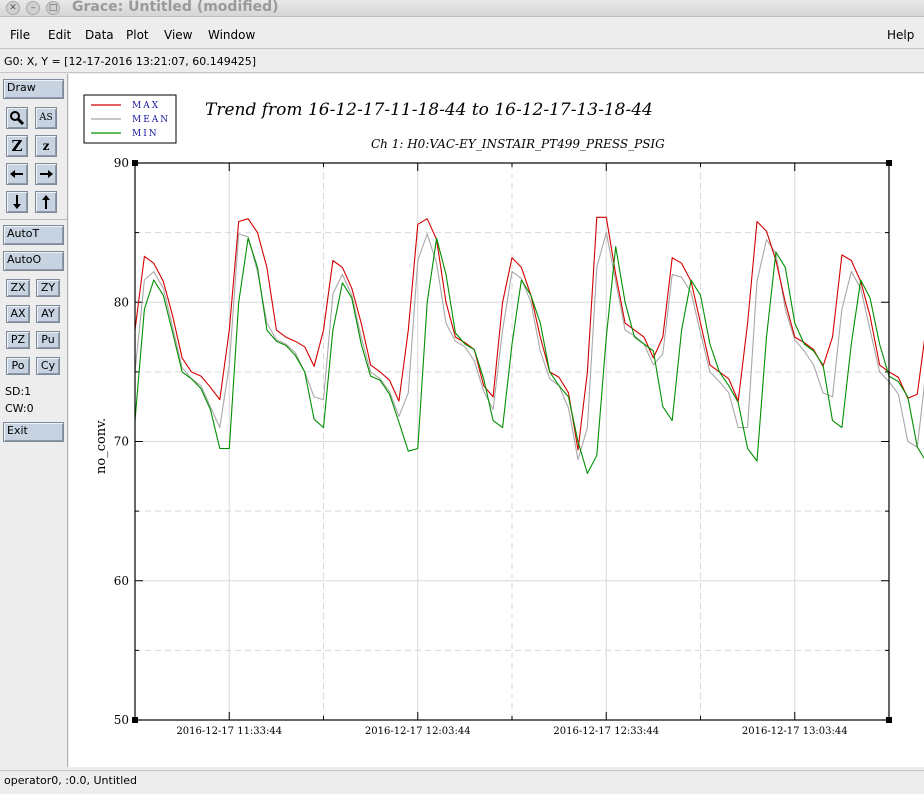  What do you see at coordinates (151, 120) in the screenshot?
I see `legend-label-mean: MEAN` at bounding box center [151, 120].